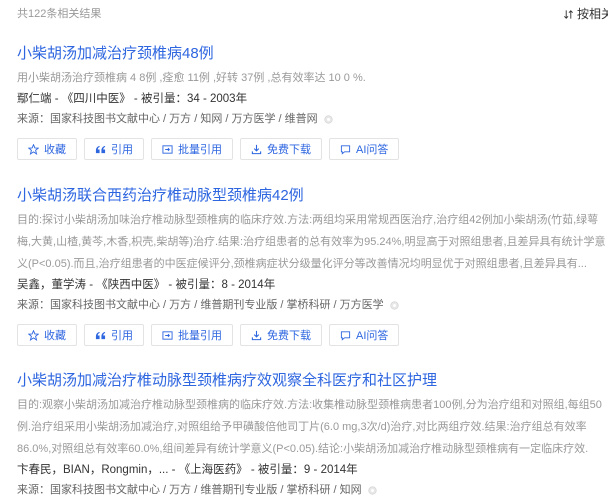 This screenshot has height=500, width=608. Describe the element at coordinates (59, 14) in the screenshot. I see `result-count: 共122条相关结果` at that location.